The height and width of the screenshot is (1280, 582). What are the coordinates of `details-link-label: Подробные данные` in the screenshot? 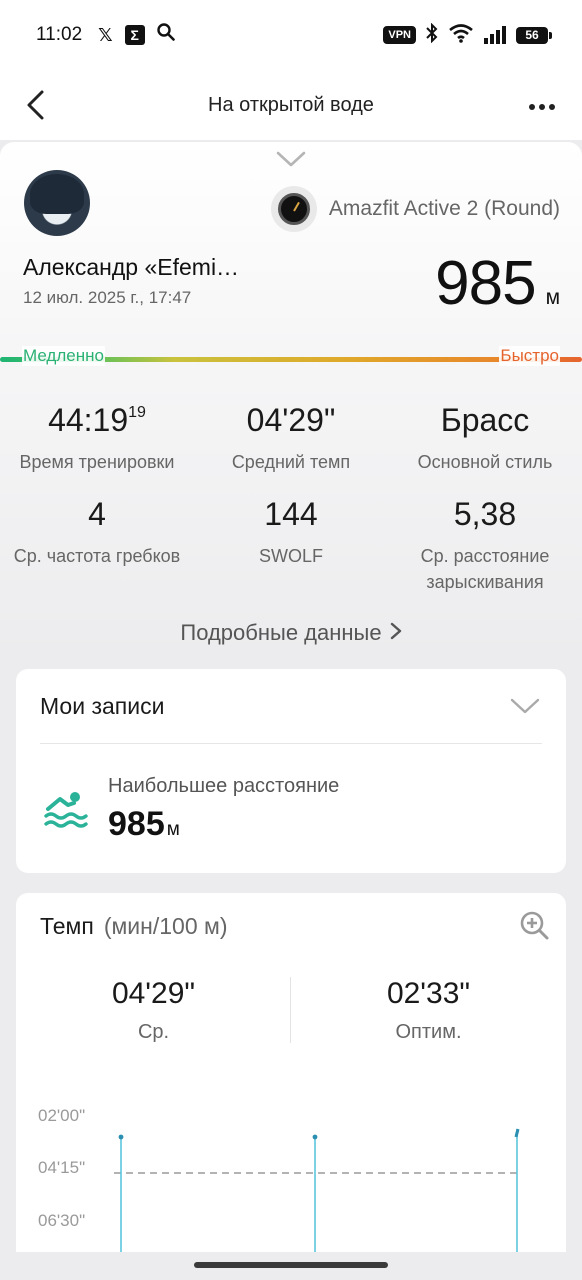 It's located at (281, 632).